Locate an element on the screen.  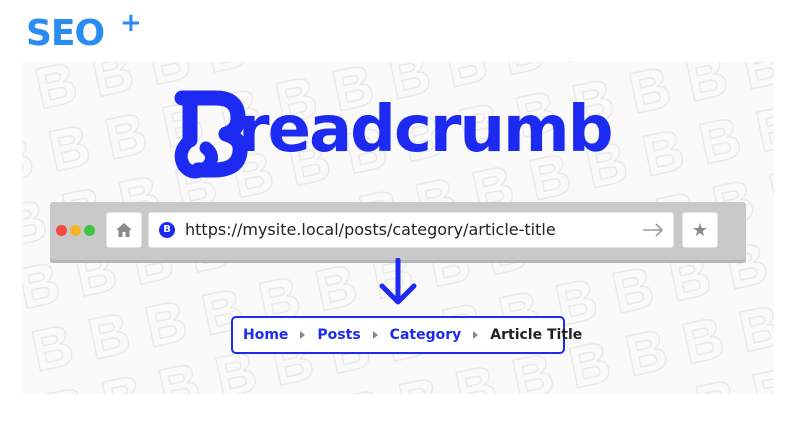
breadcrumb-item-current: Article Title is located at coordinates (536, 335).